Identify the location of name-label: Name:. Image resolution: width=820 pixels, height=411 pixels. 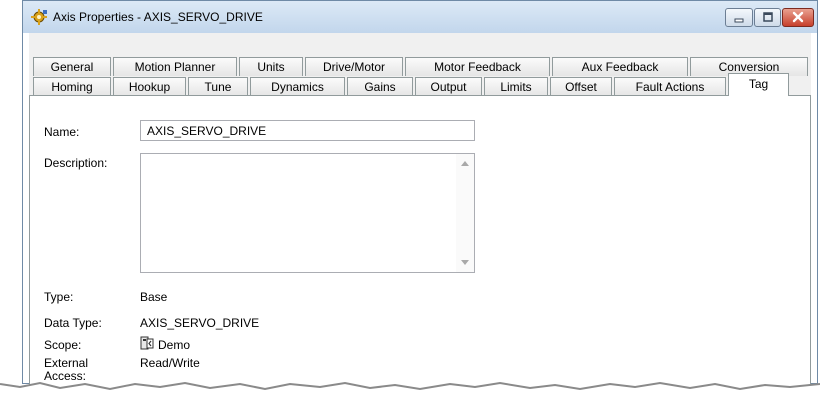
(62, 132).